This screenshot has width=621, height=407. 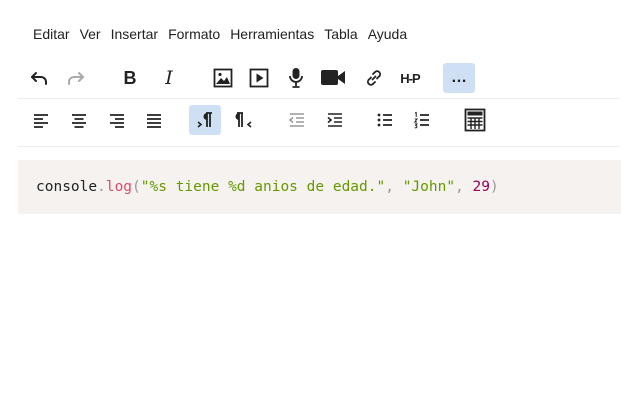 I want to click on align-left-button, so click(x=41, y=120).